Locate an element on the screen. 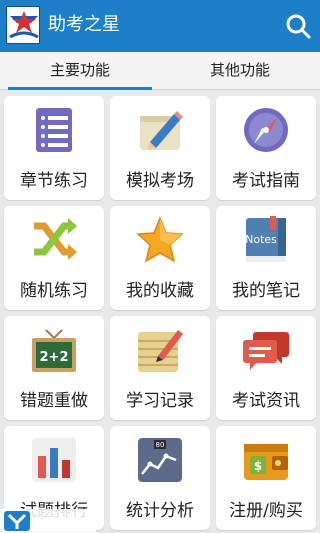 Image resolution: width=320 pixels, height=533 pixels. tile-register-purchase: $ 注册/购买 is located at coordinates (266, 478).